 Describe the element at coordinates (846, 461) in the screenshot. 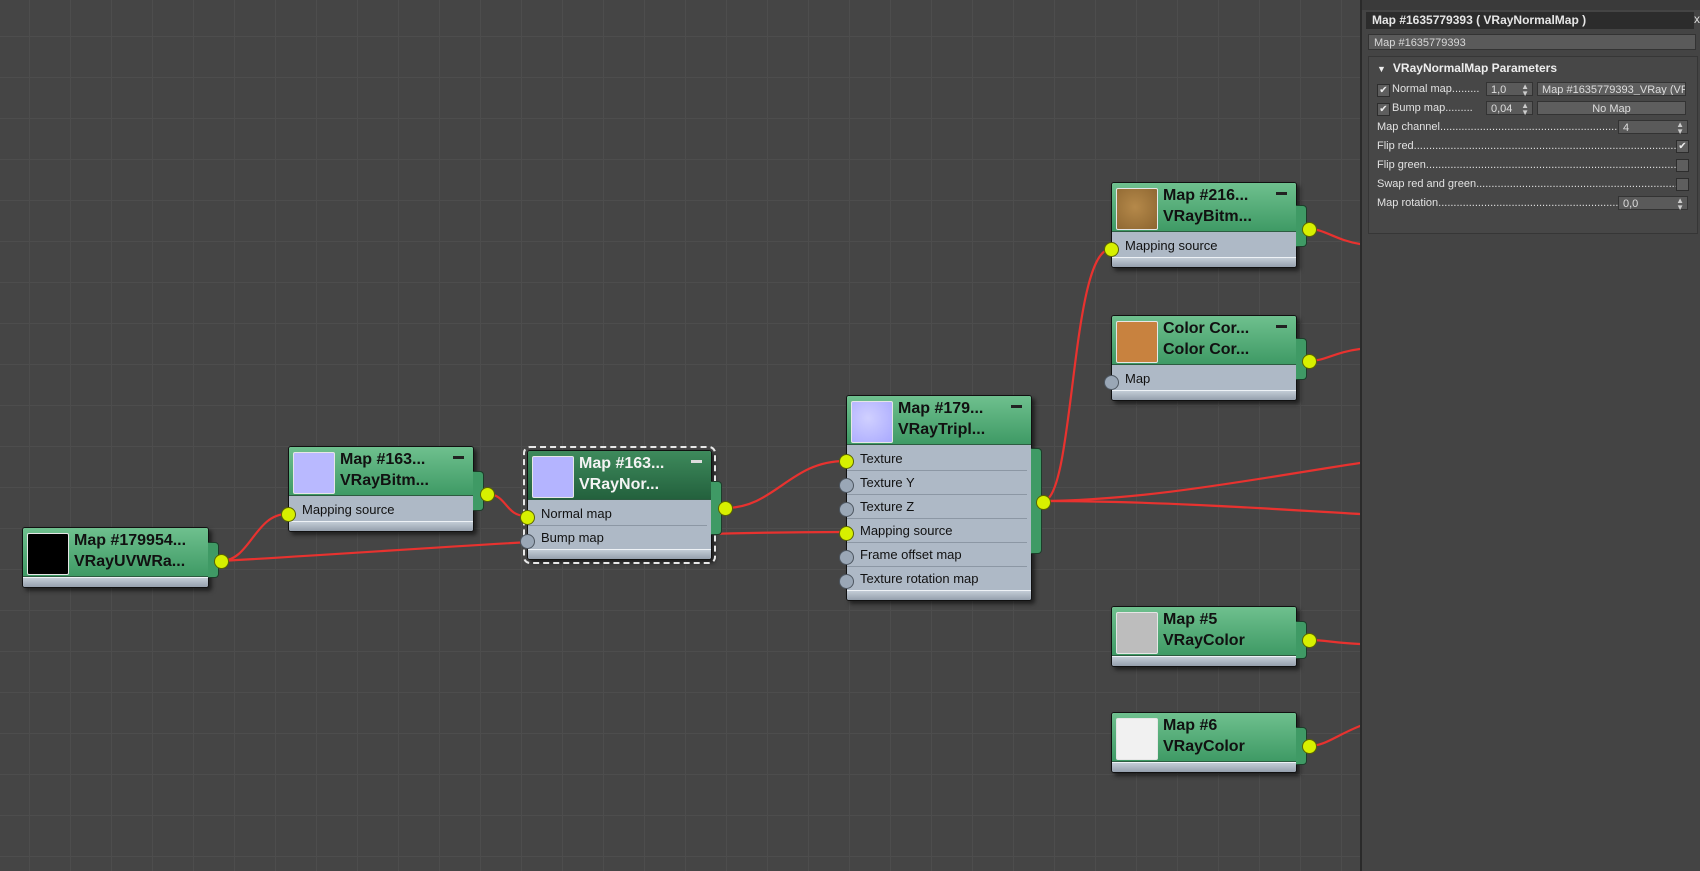

I see `input-port-texture` at that location.